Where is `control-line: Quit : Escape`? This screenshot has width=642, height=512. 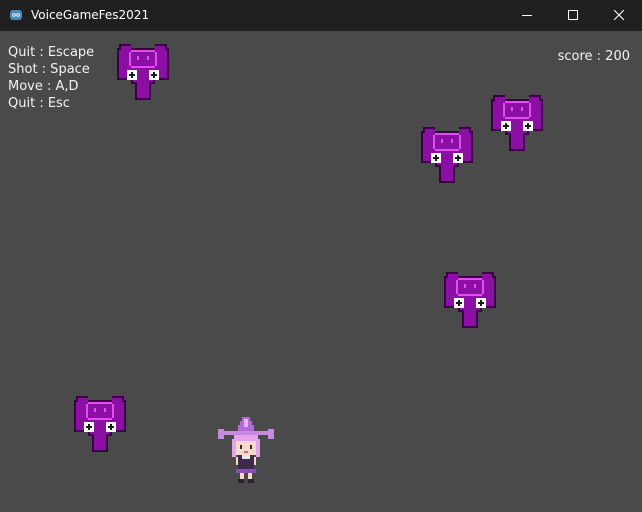 control-line: Quit : Escape is located at coordinates (51, 52).